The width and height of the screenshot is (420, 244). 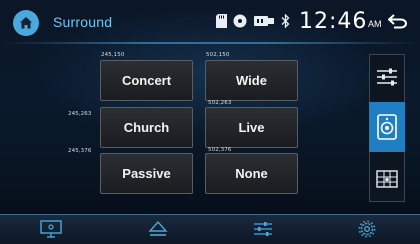 I want to click on preset-live-button: Live, so click(x=251, y=127).